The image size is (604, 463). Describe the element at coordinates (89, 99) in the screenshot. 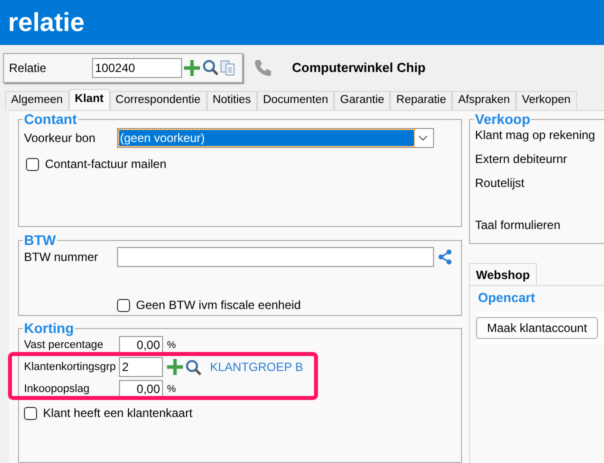

I see `tab: Klant` at that location.